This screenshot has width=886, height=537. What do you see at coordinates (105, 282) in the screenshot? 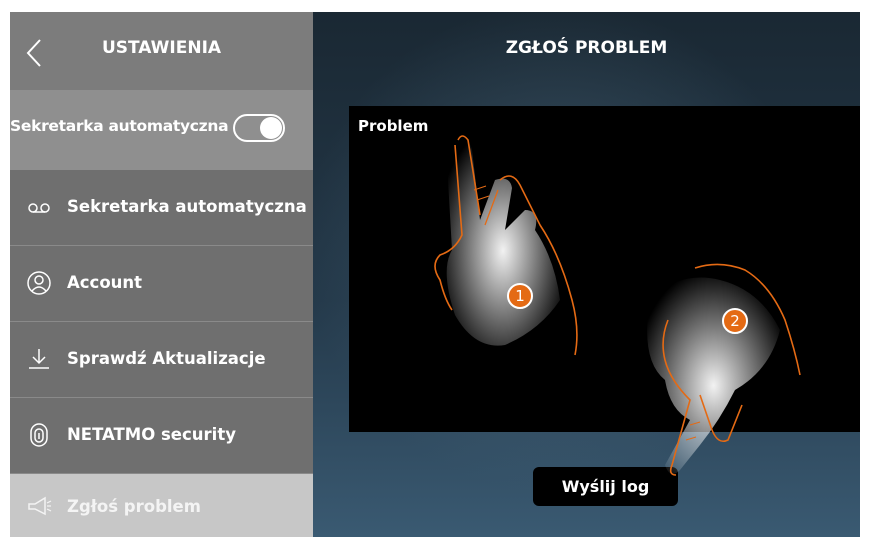
I see `sidebar-item-label: Account` at bounding box center [105, 282].